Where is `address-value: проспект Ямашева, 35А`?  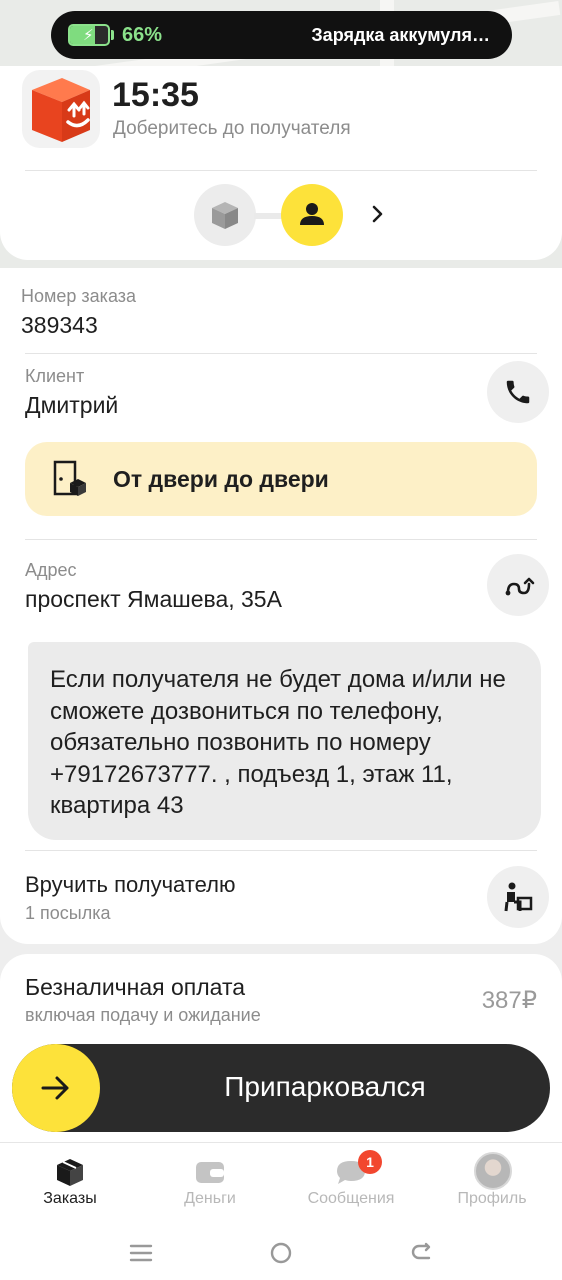 address-value: проспект Ямашева, 35А is located at coordinates (153, 599).